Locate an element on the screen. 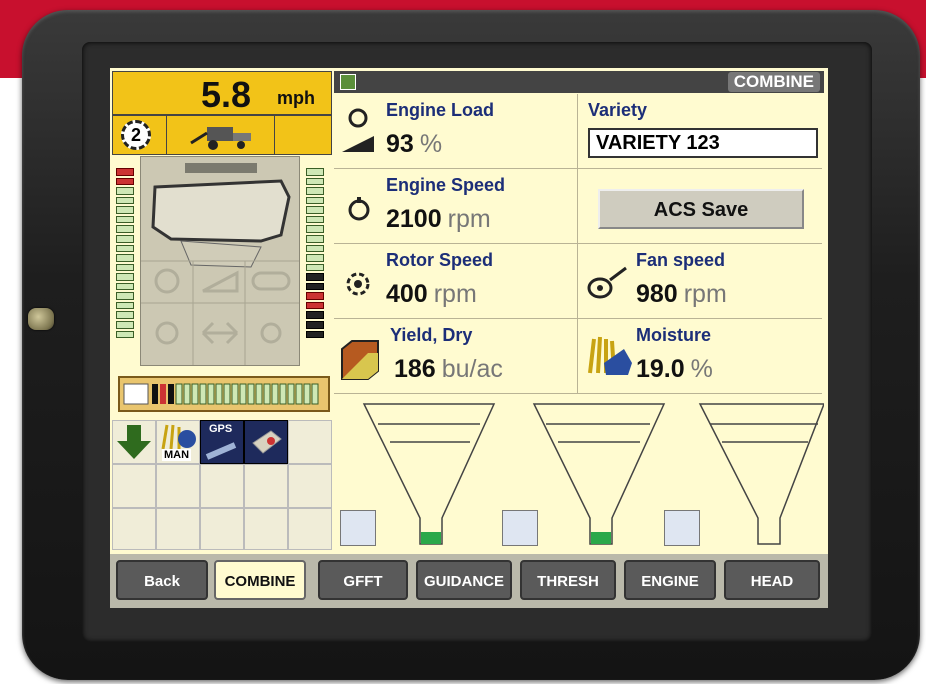  engine-load-label: Engine Load is located at coordinates (440, 110).